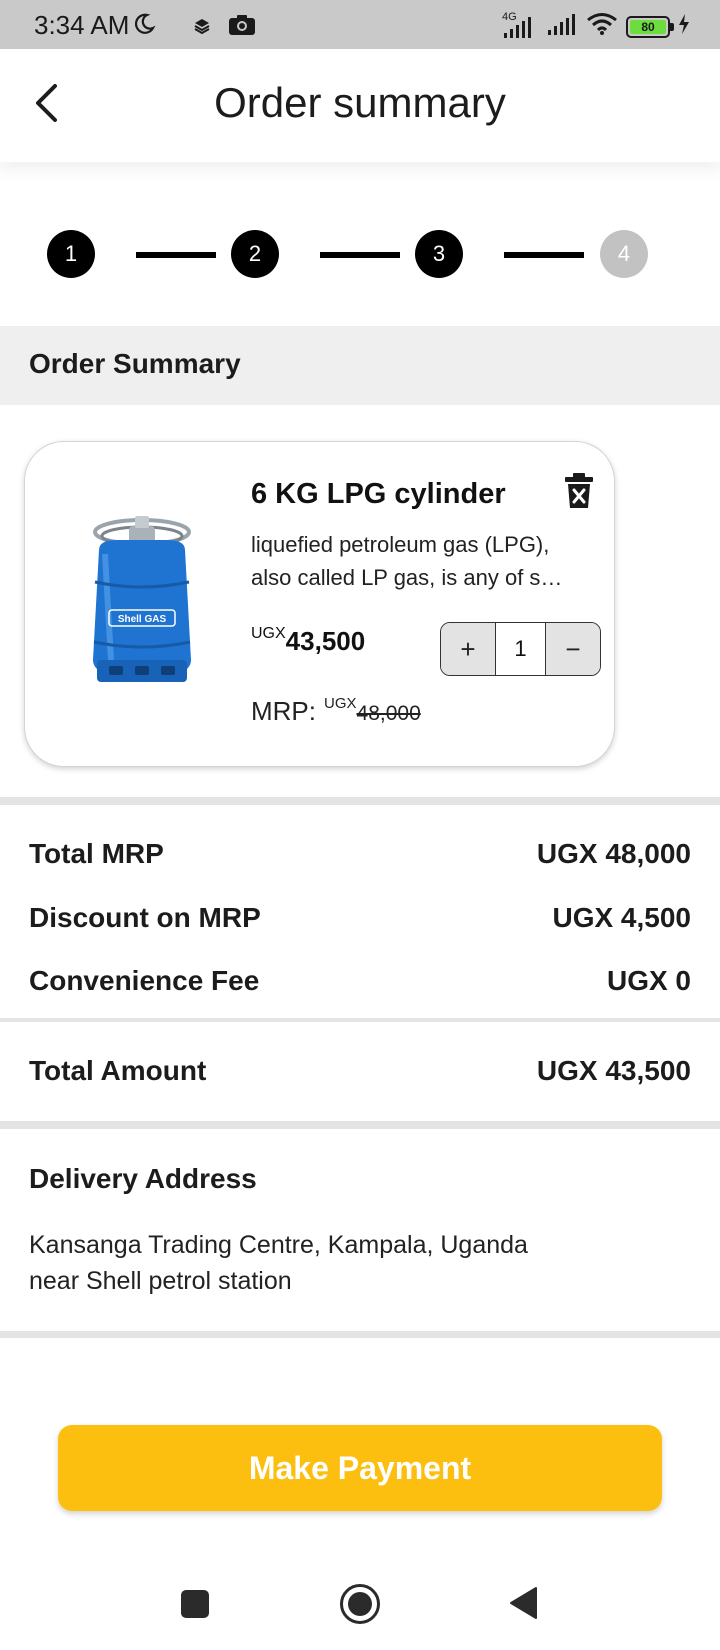 Image resolution: width=720 pixels, height=1650 pixels. What do you see at coordinates (340, 703) in the screenshot?
I see `mrp-currency: UGX` at bounding box center [340, 703].